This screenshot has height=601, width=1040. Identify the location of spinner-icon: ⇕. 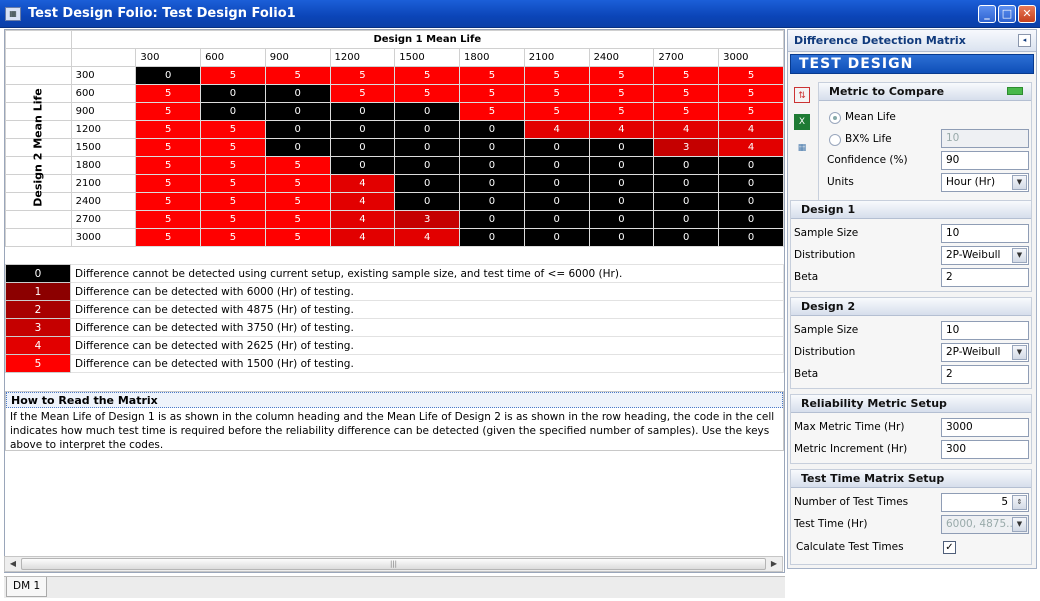
(1019, 502).